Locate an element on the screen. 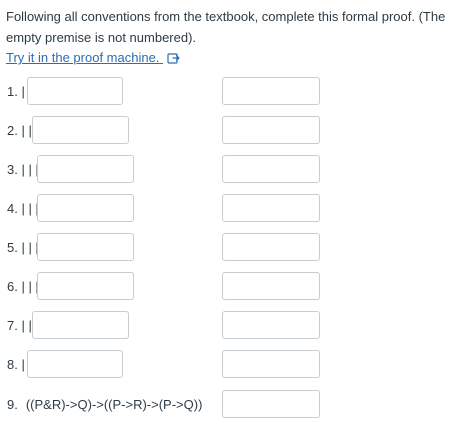 Image resolution: width=474 pixels, height=437 pixels. proof-line-2: 2. | | is located at coordinates (237, 131).